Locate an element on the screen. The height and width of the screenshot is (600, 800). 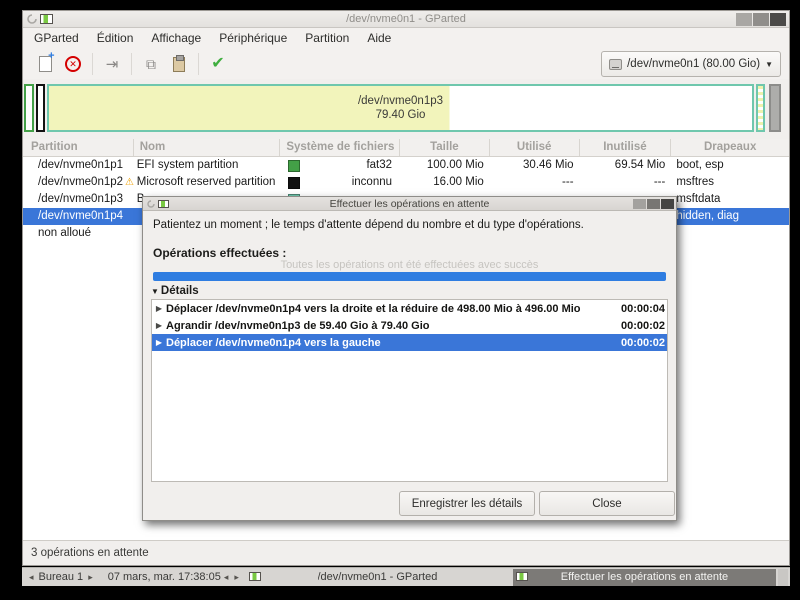
workspace-next-icon: ▸ is located at coordinates (90, 577).